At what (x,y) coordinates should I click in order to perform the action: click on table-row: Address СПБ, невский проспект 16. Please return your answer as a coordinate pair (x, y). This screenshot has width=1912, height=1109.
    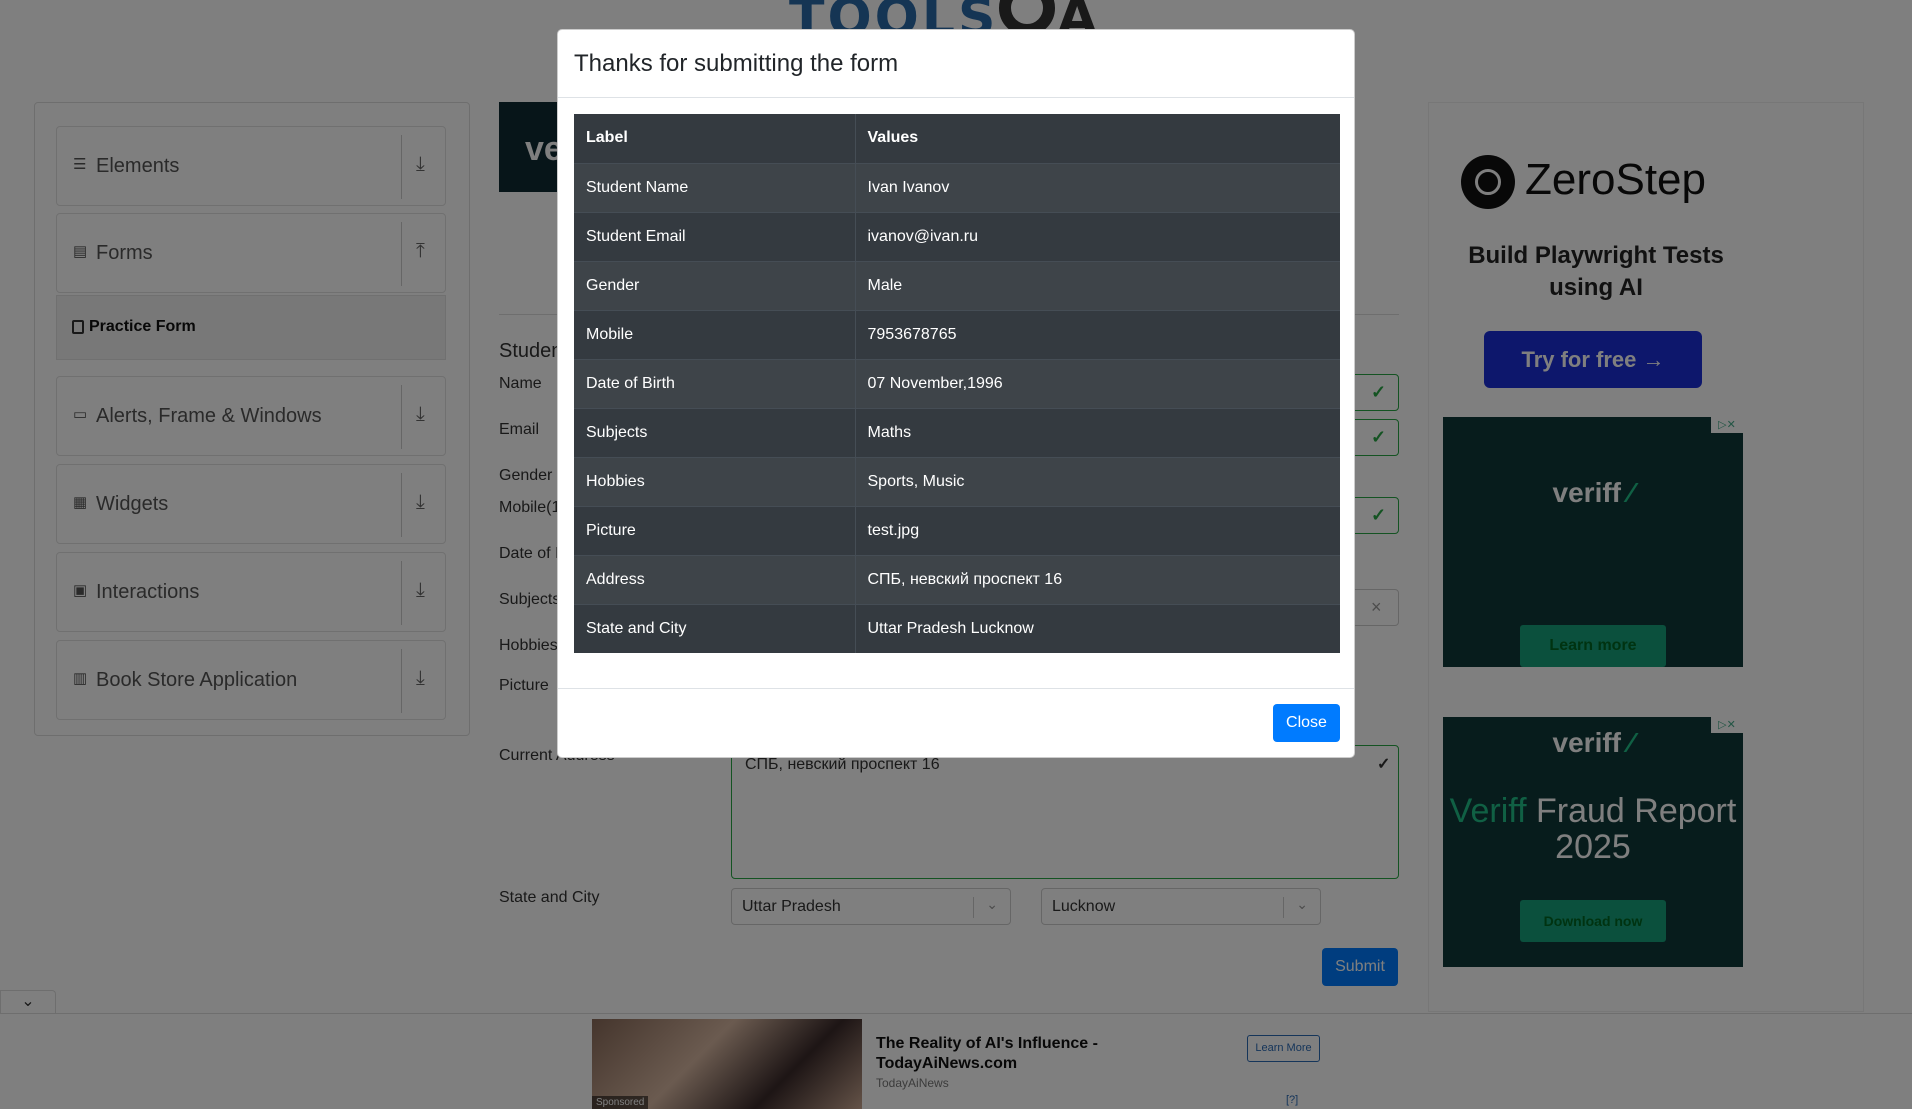
    Looking at the image, I should click on (957, 579).